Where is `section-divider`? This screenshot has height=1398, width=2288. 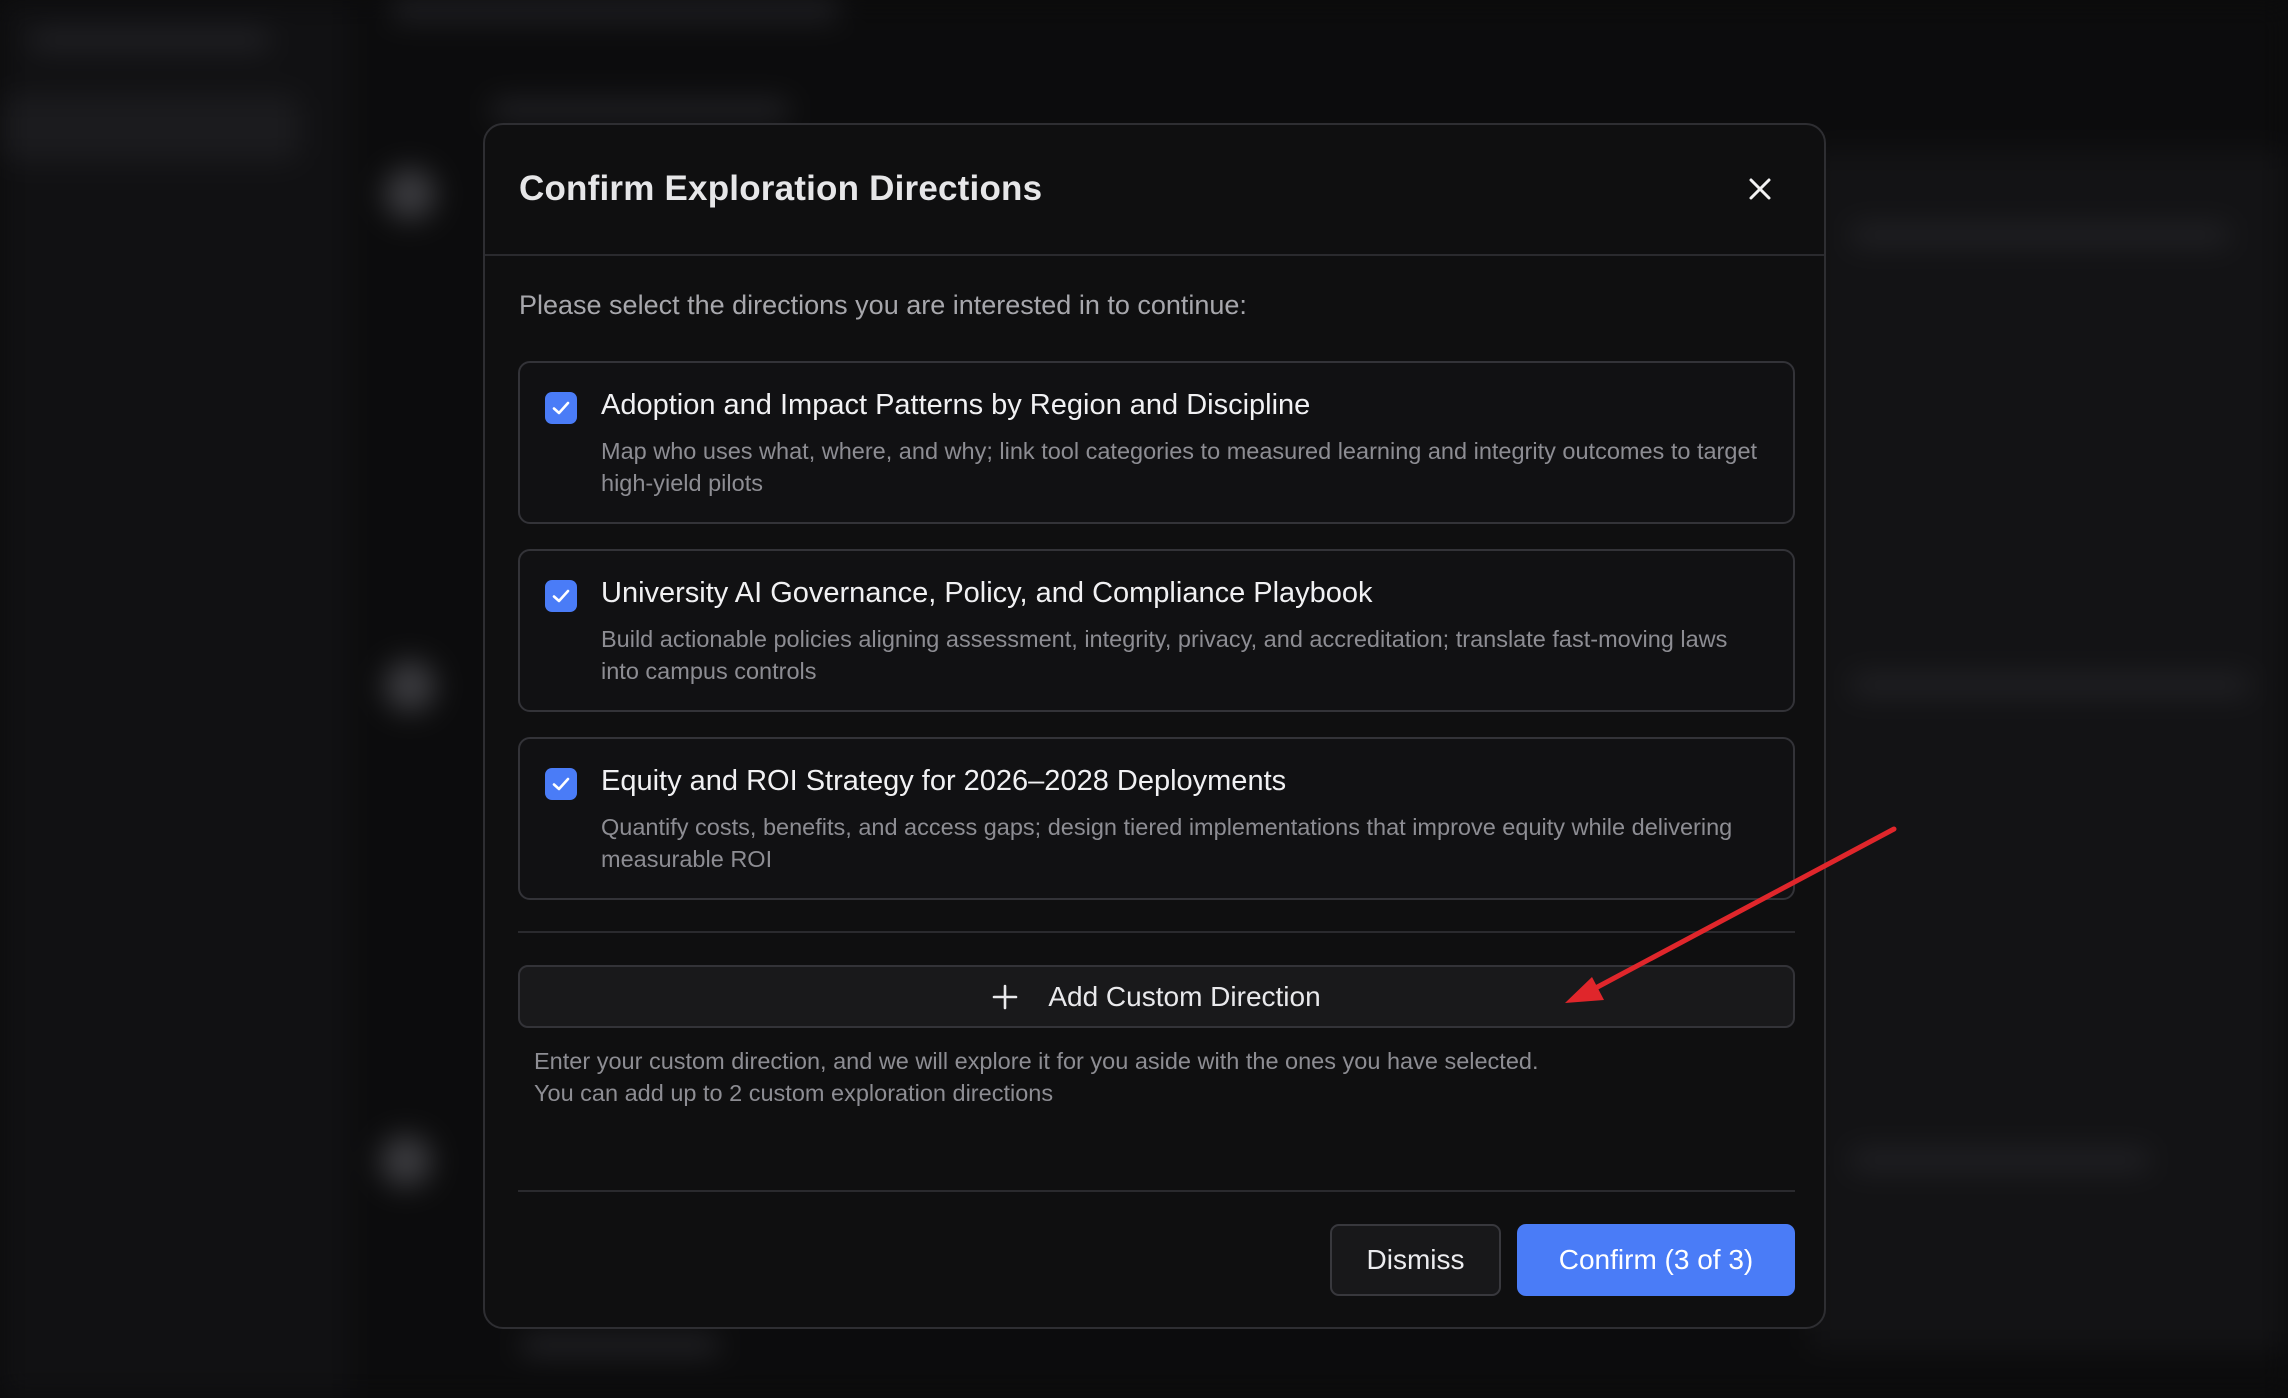 section-divider is located at coordinates (1156, 932).